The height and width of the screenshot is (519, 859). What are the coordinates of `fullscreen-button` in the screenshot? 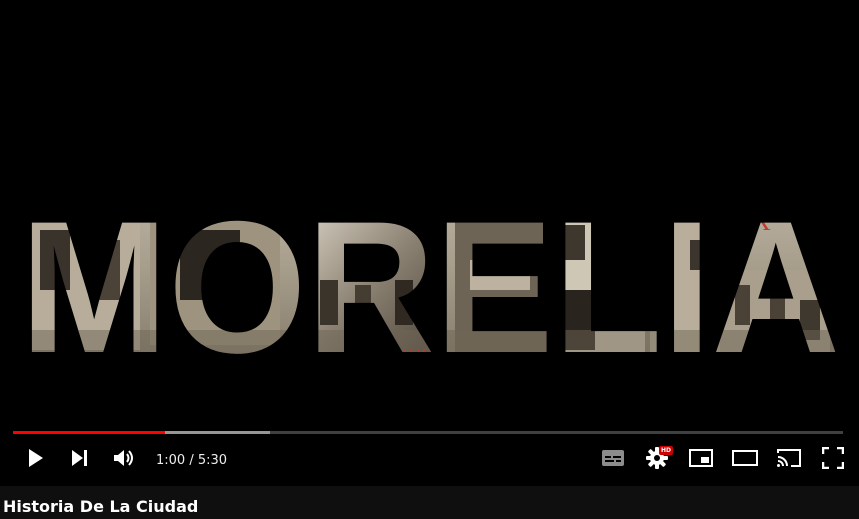 It's located at (833, 460).